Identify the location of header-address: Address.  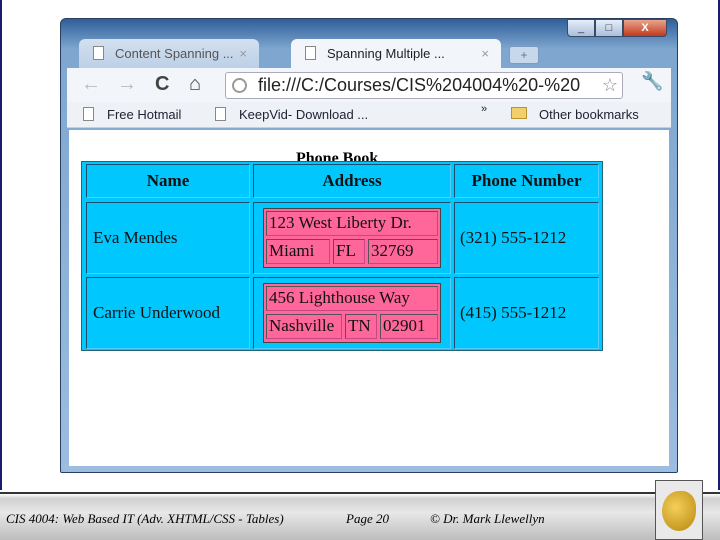
(352, 181).